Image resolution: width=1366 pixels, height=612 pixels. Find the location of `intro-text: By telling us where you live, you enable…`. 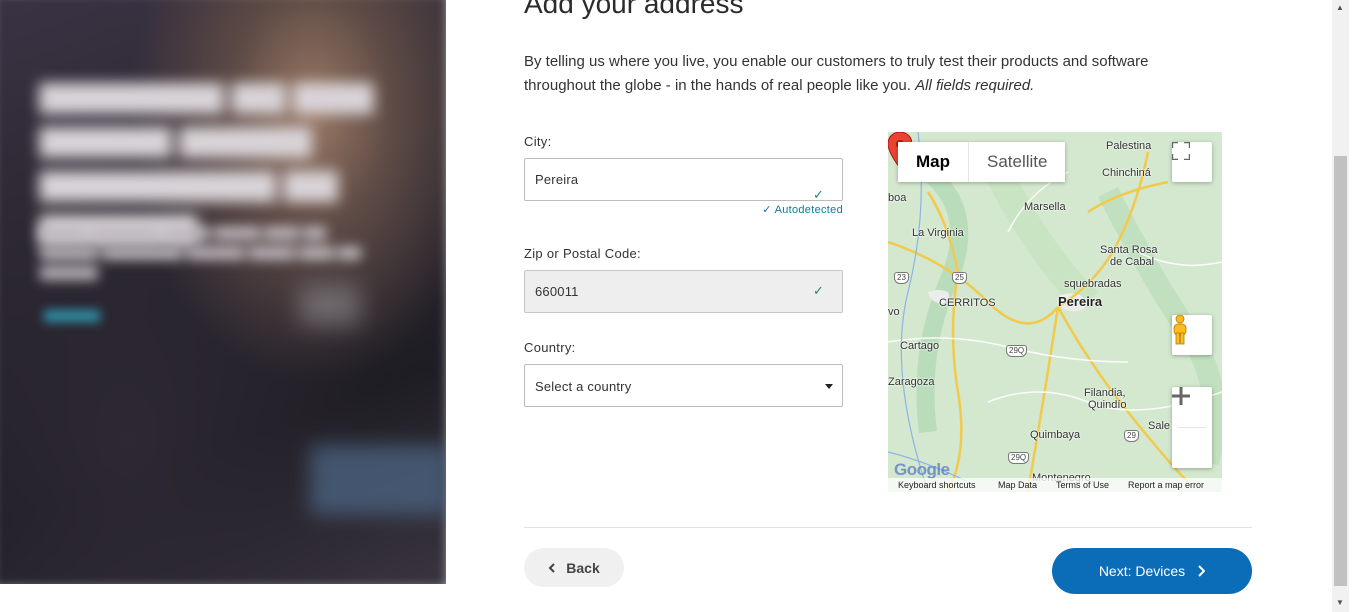

intro-text: By telling us where you live, you enable… is located at coordinates (869, 74).